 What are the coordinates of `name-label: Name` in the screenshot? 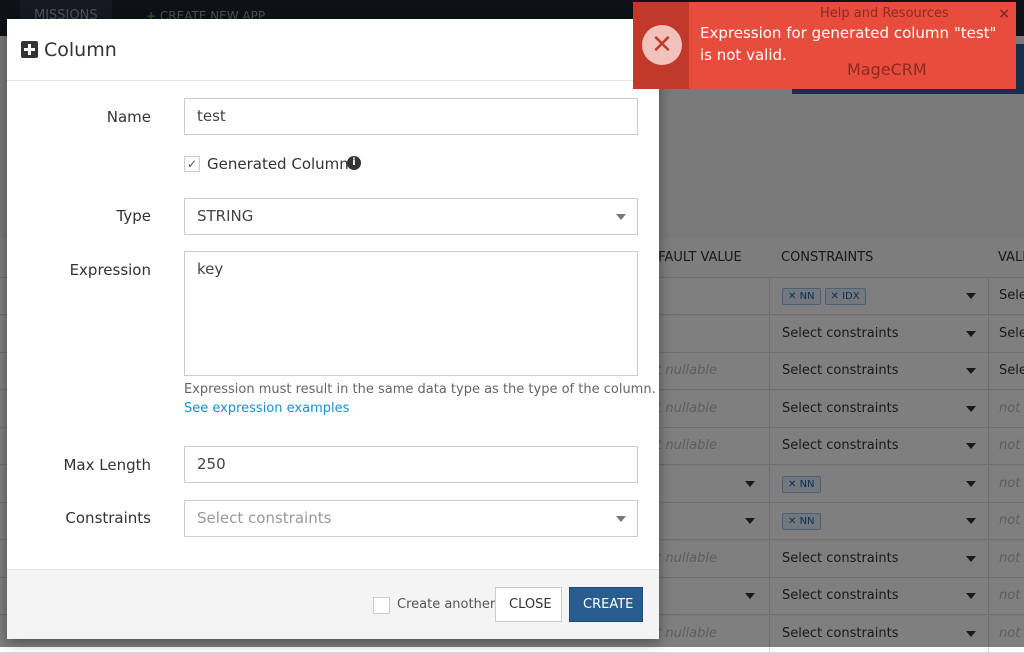 It's located at (128, 117).